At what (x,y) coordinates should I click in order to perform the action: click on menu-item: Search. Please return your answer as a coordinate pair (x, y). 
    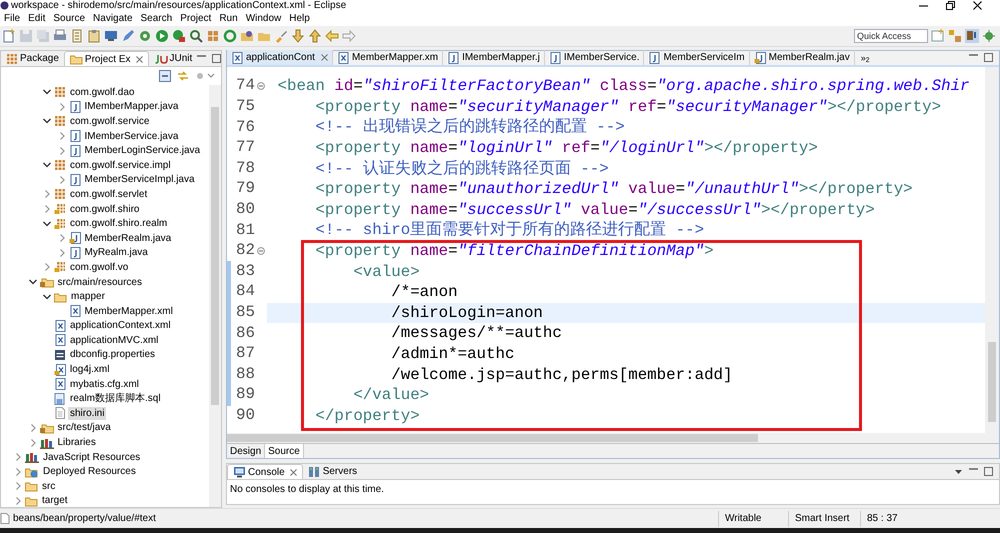
    Looking at the image, I should click on (156, 18).